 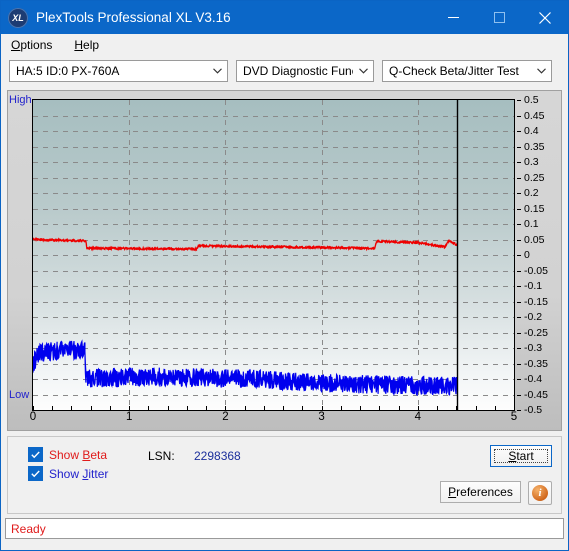 I want to click on y-tick-label: -0.05, so click(x=536, y=270).